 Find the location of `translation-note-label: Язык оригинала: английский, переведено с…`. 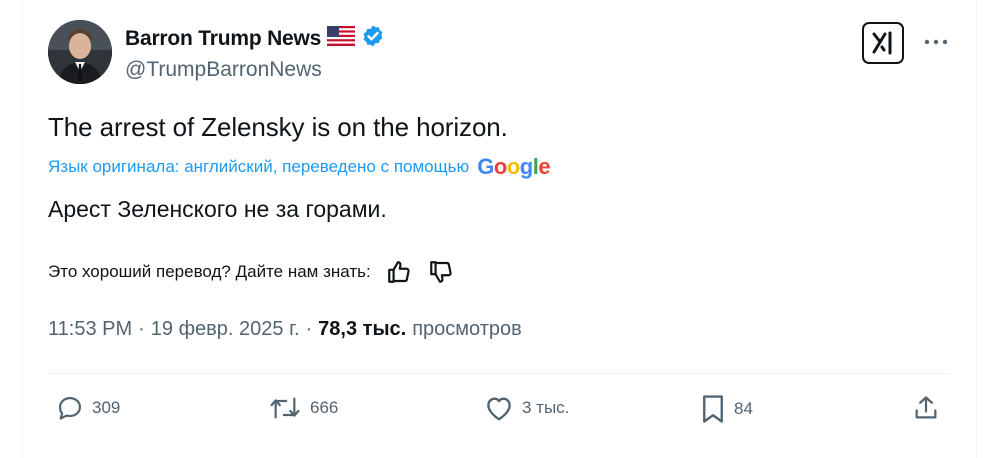

translation-note-label: Язык оригинала: английский, переведено с… is located at coordinates (258, 167).